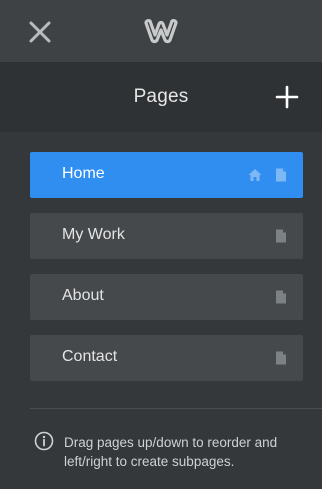 The width and height of the screenshot is (322, 489). I want to click on close-button, so click(40, 32).